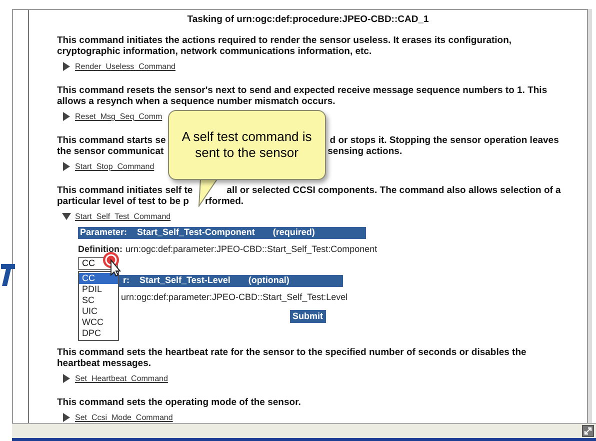  Describe the element at coordinates (393, 190) in the screenshot. I see `description-text: all or selected CCSI components. The command also allows selection of a` at that location.